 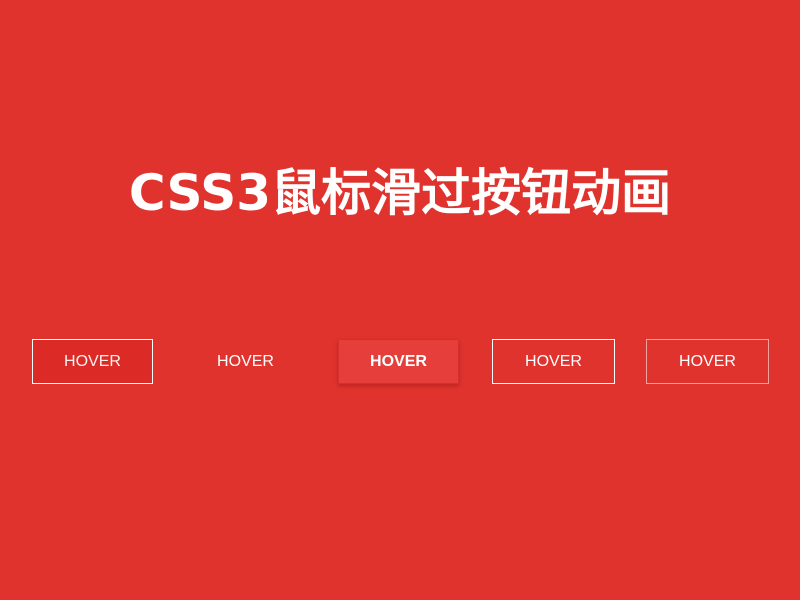 What do you see at coordinates (400, 193) in the screenshot?
I see `page-title: CSS3鼠标滑过按钮动画` at bounding box center [400, 193].